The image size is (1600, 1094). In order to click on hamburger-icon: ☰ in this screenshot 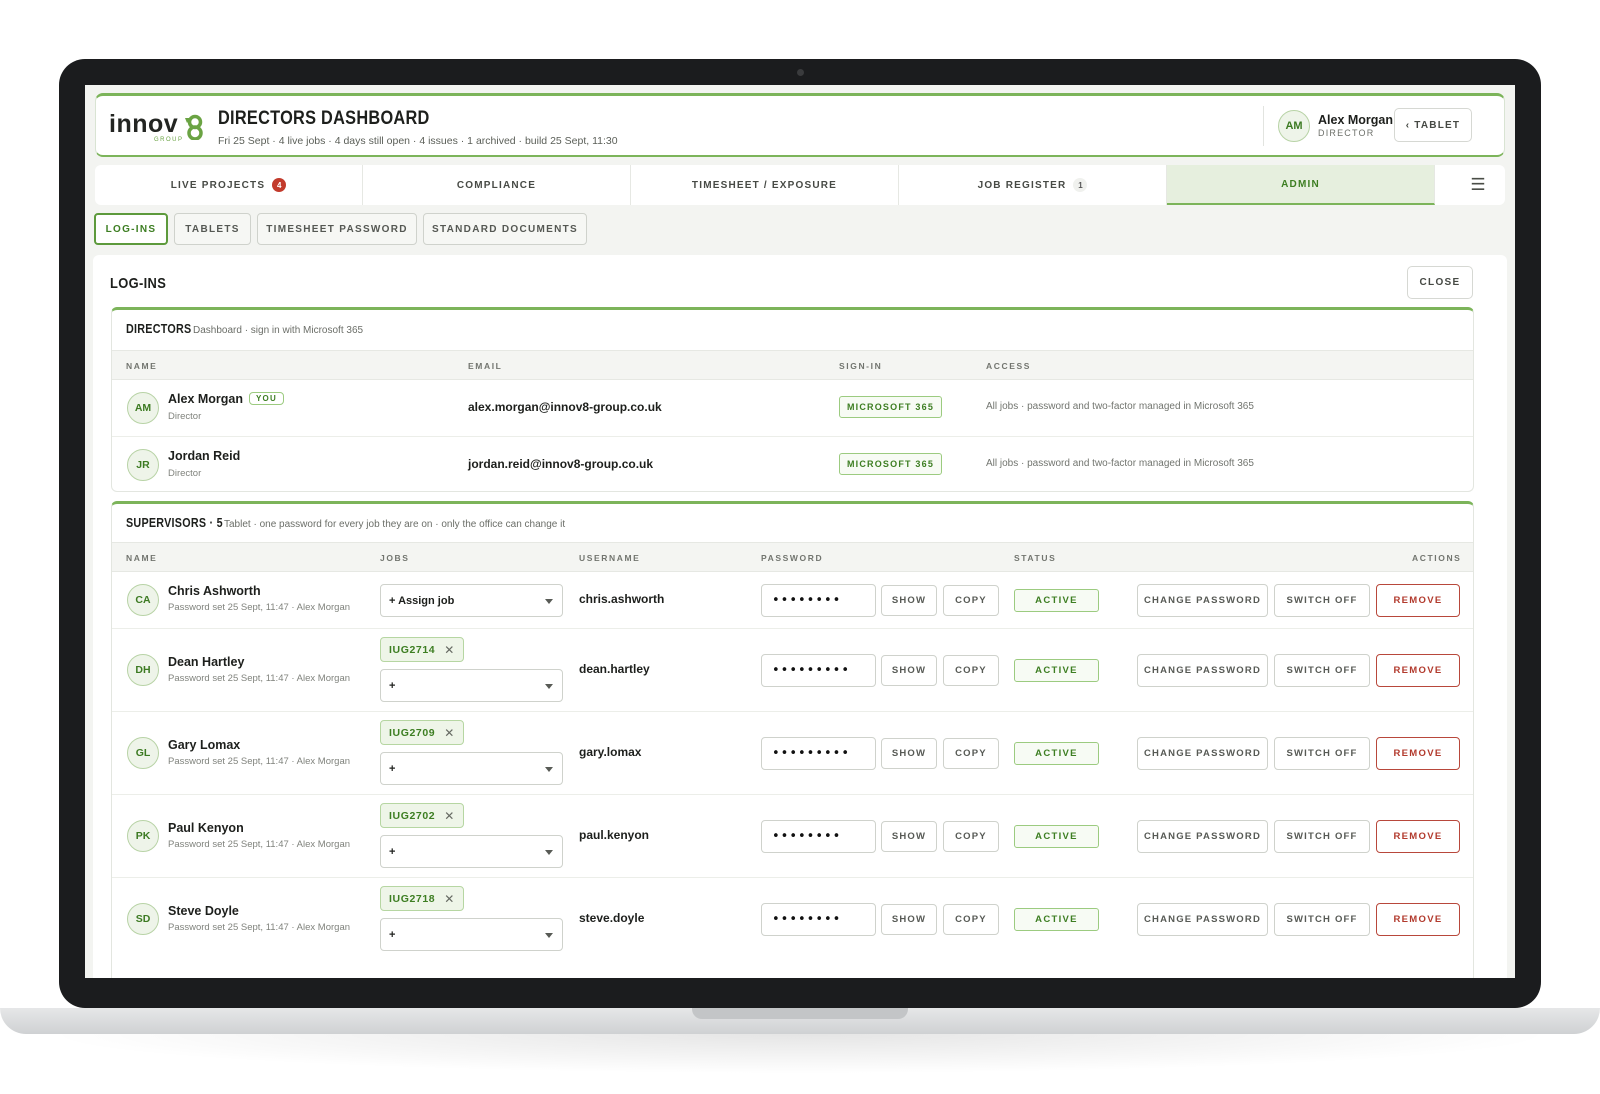, I will do `click(1478, 185)`.